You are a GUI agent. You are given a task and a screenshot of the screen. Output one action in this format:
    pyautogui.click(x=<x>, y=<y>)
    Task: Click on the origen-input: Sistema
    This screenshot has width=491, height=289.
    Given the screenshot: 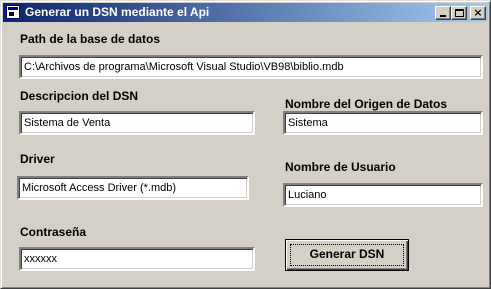 What is the action you would take?
    pyautogui.click(x=383, y=123)
    